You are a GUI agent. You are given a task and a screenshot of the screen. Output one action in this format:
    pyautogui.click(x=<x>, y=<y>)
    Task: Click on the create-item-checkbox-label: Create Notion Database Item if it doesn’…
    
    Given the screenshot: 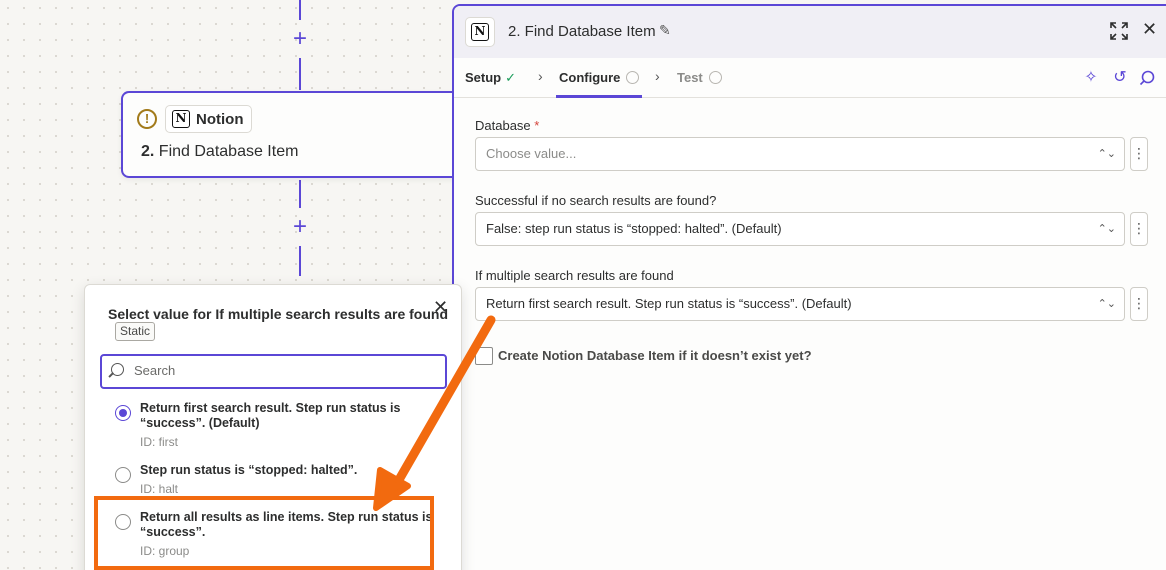 What is the action you would take?
    pyautogui.click(x=655, y=355)
    